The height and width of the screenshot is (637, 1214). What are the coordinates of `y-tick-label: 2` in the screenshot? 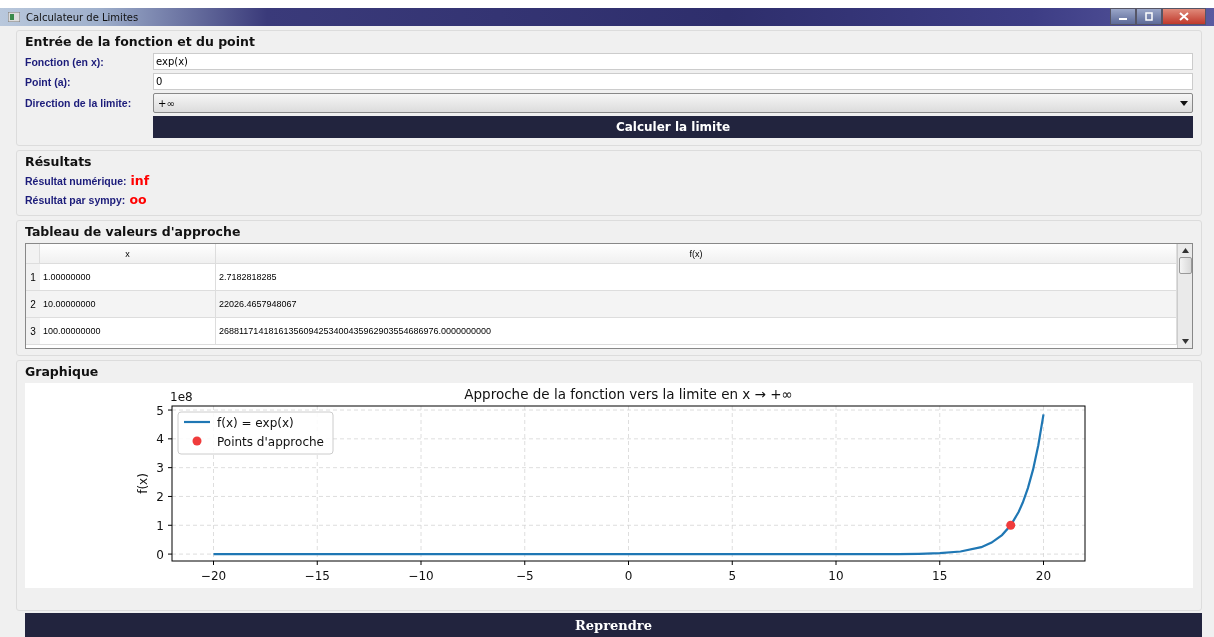 It's located at (160, 496).